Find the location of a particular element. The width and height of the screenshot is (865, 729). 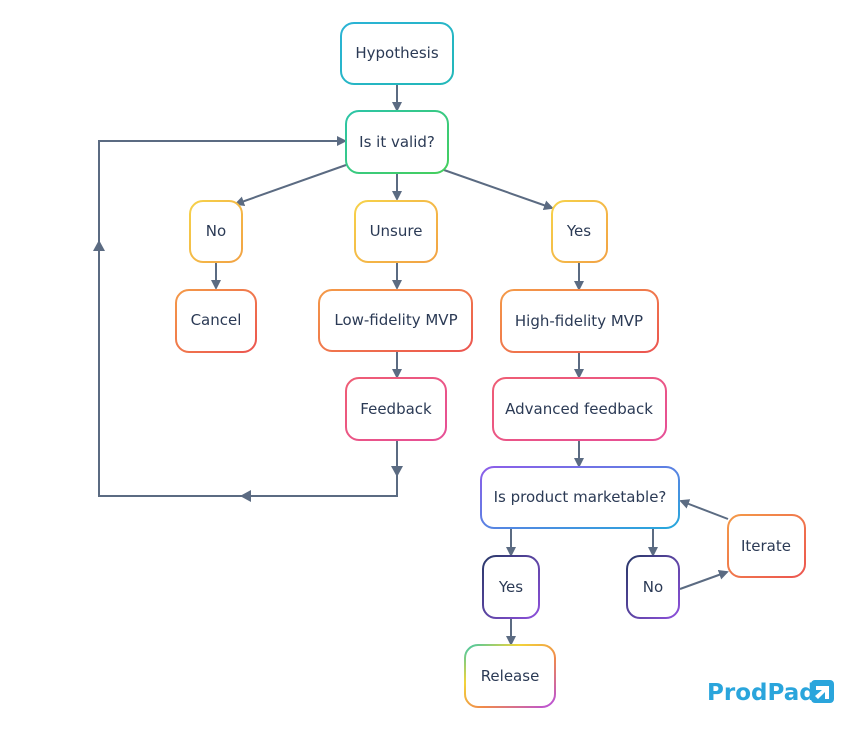

loop-arrow-up is located at coordinates (99, 245).